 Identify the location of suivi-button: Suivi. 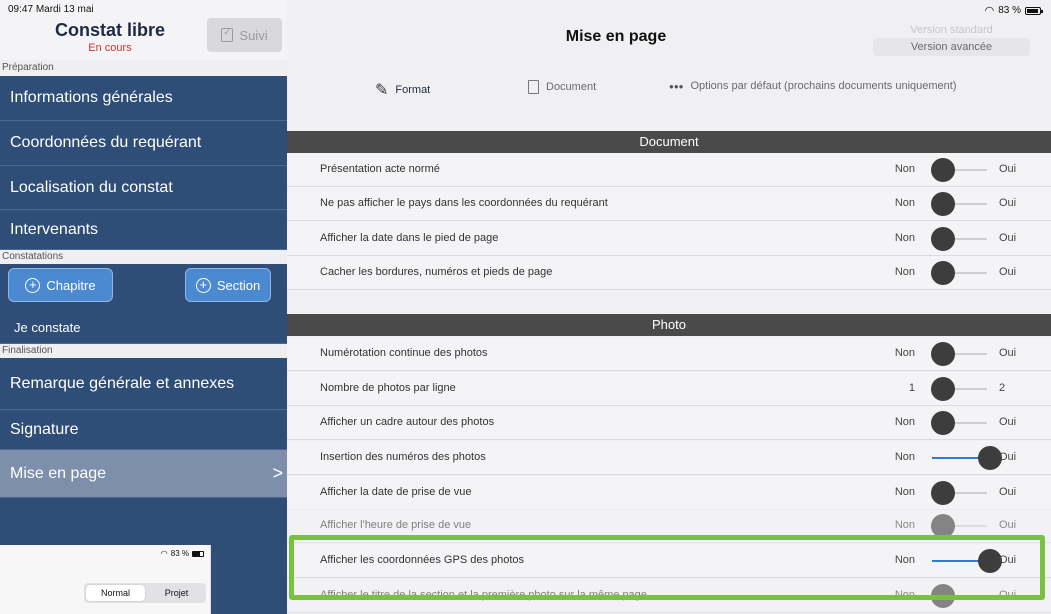
(244, 35).